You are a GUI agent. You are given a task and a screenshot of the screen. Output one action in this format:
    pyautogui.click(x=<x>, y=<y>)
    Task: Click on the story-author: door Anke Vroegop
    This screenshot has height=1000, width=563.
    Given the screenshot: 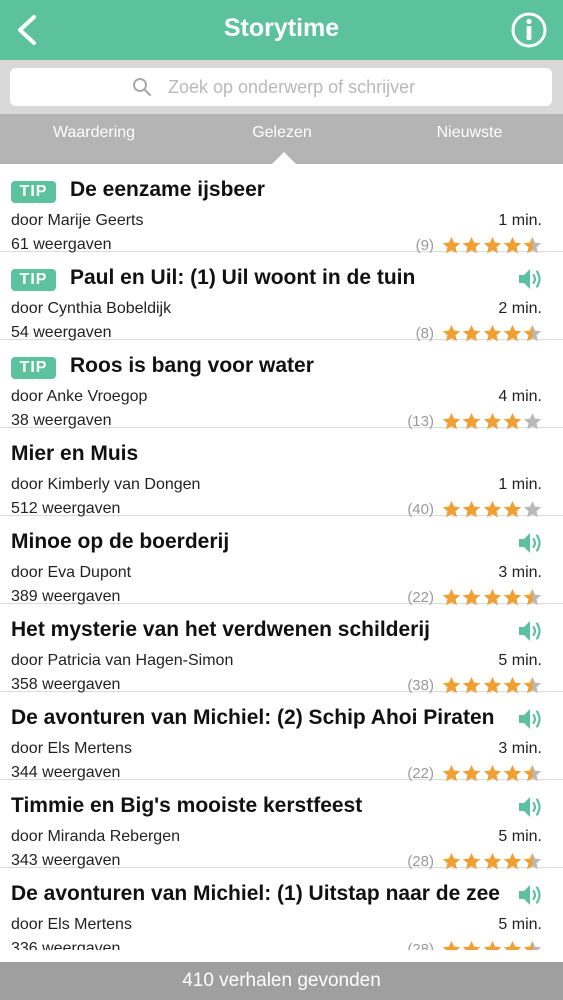 What is the action you would take?
    pyautogui.click(x=79, y=396)
    